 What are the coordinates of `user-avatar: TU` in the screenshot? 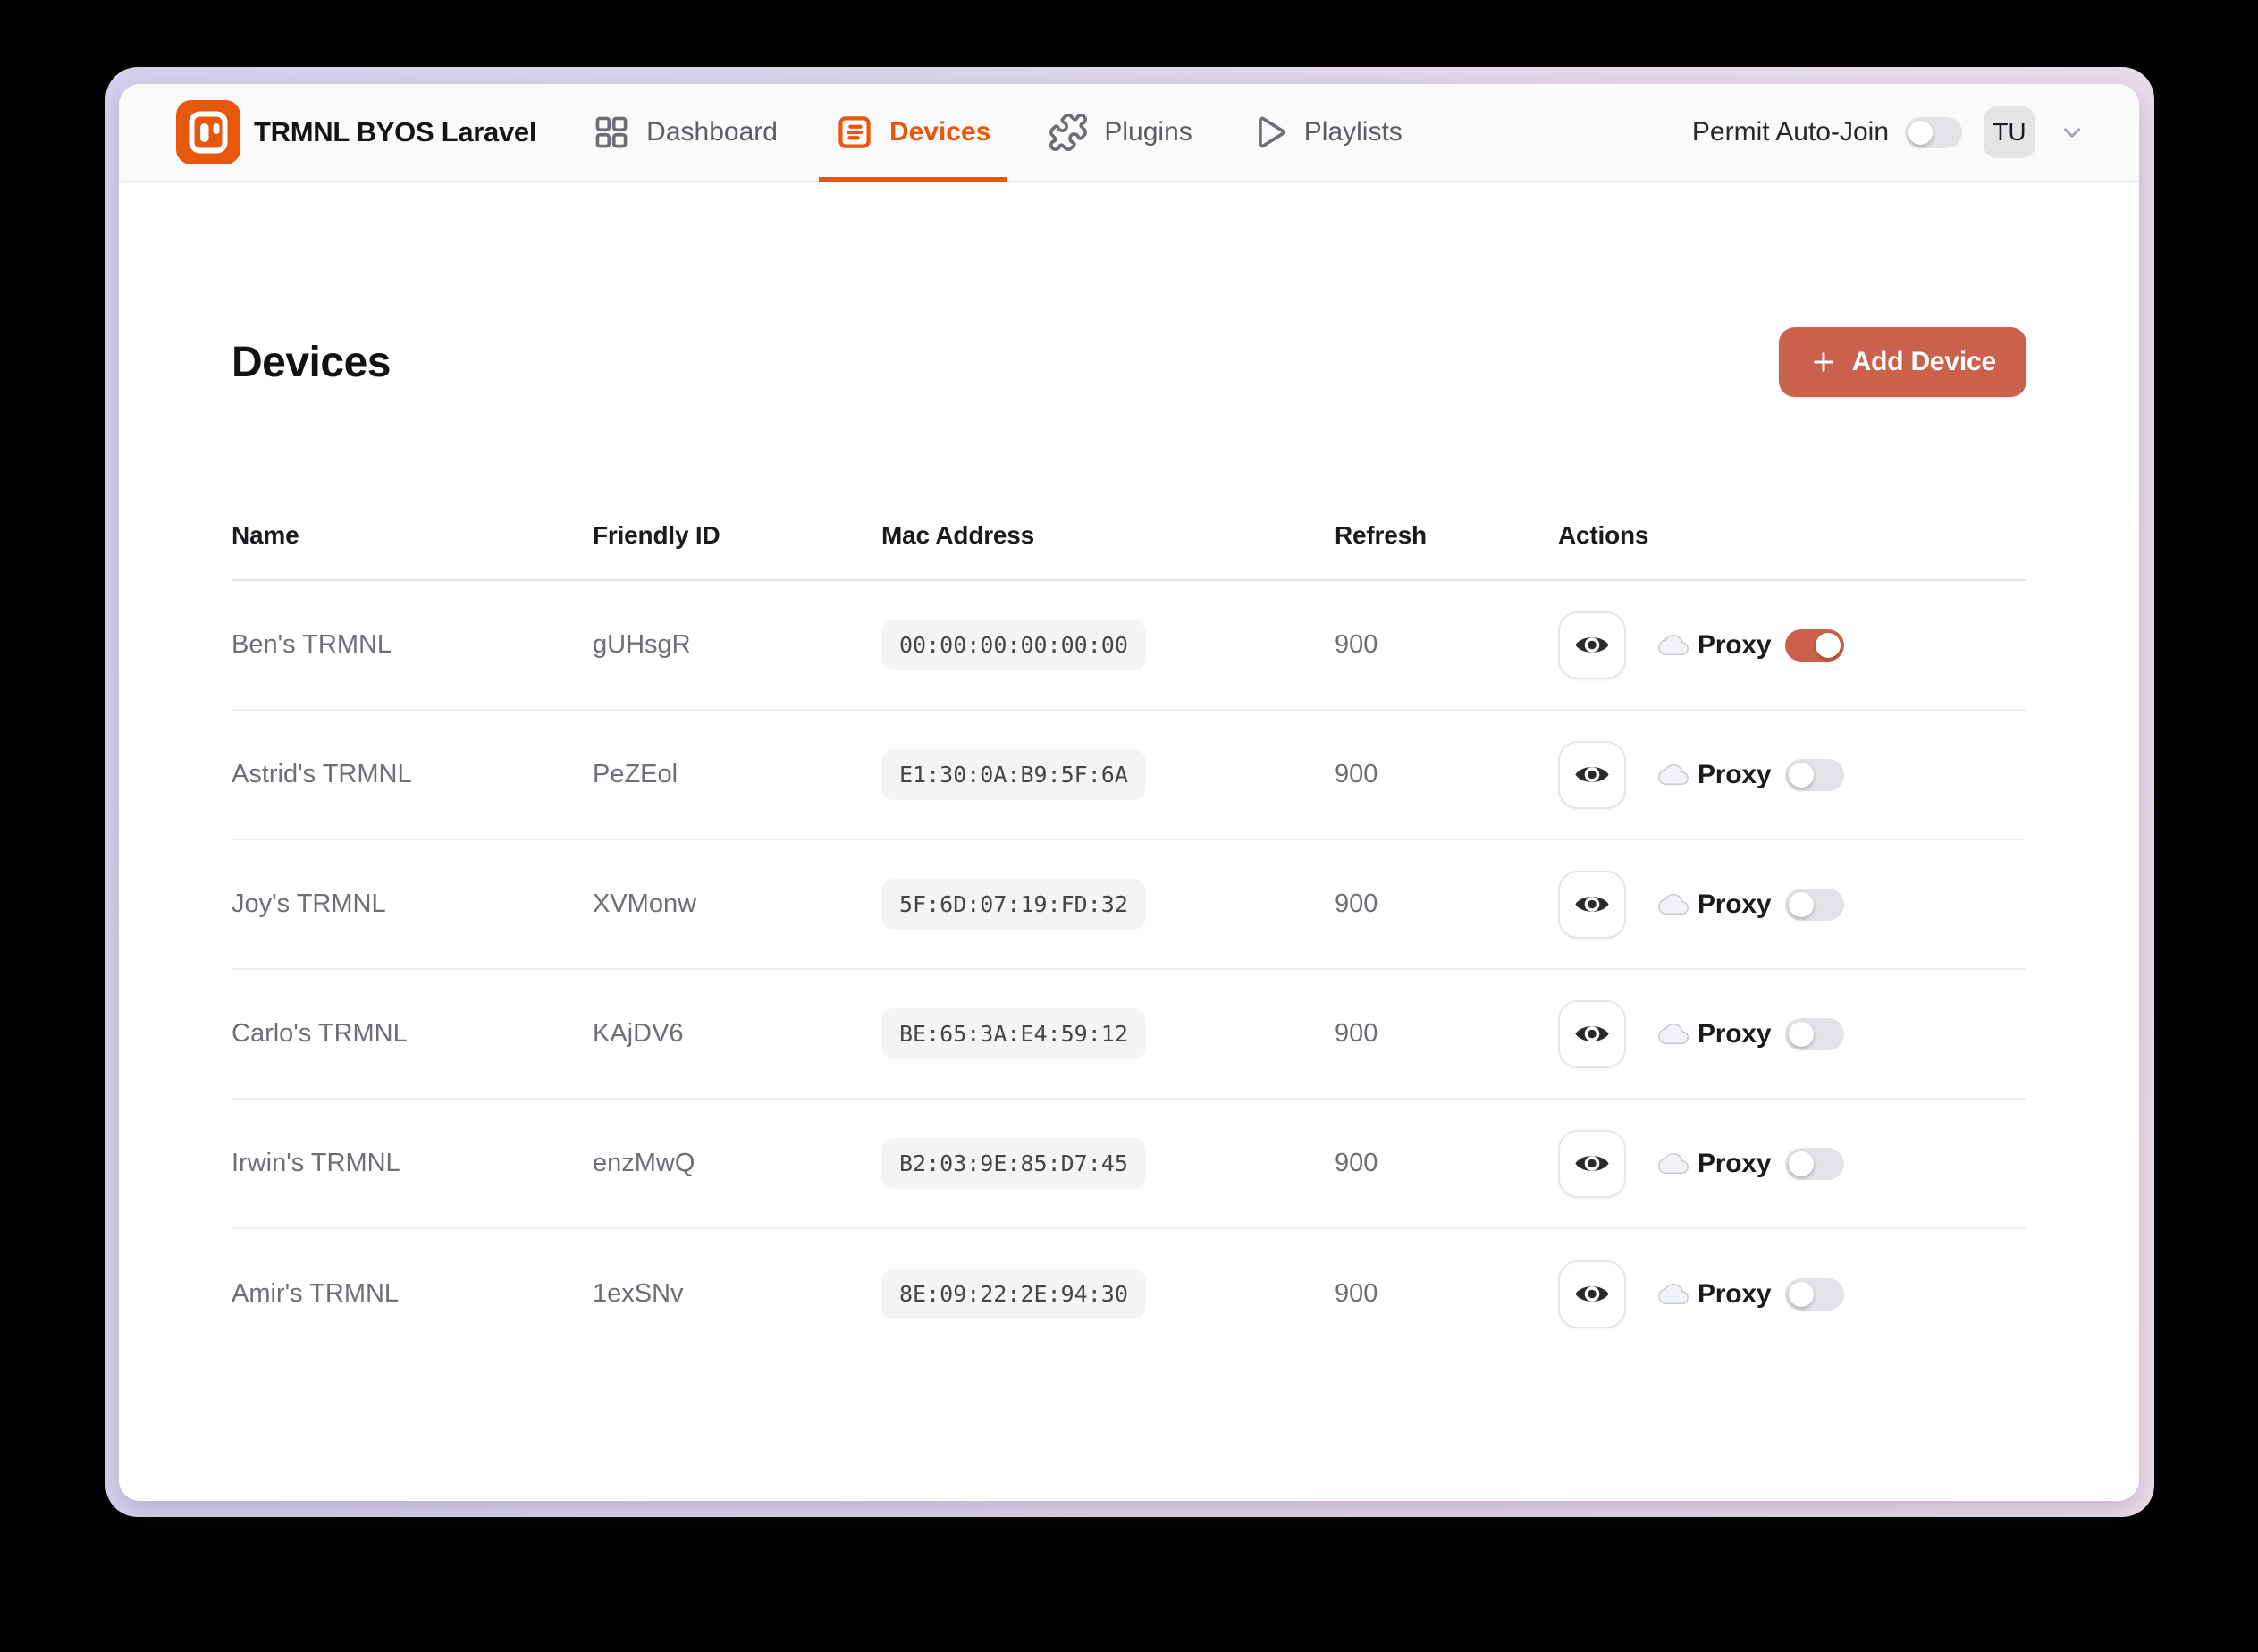 It's located at (2009, 132).